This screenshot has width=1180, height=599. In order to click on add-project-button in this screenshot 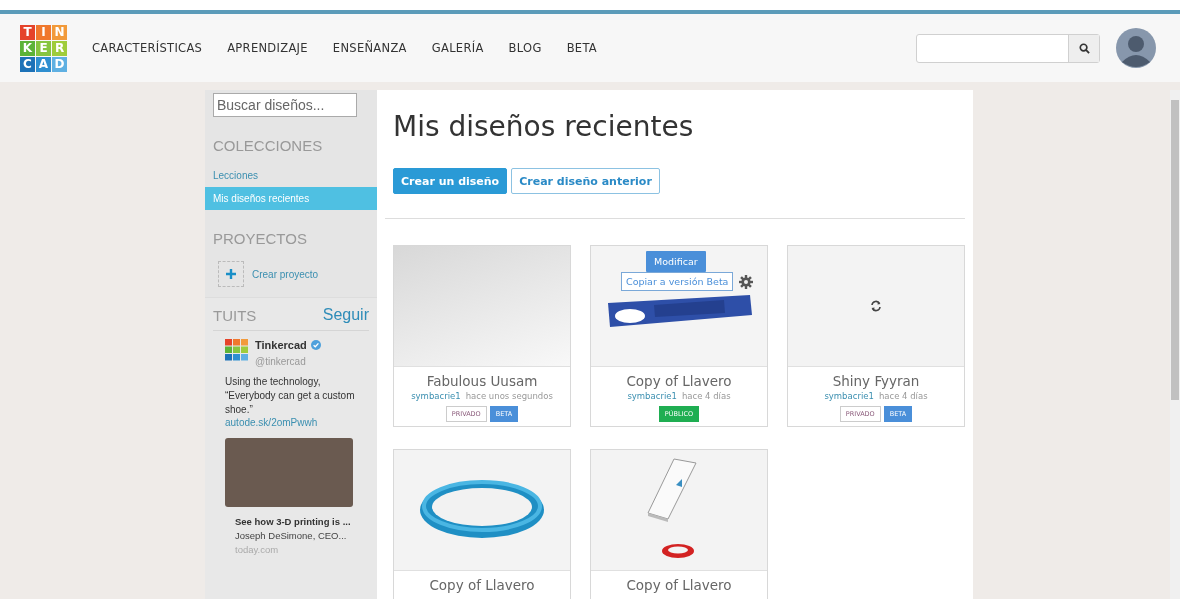, I will do `click(231, 274)`.